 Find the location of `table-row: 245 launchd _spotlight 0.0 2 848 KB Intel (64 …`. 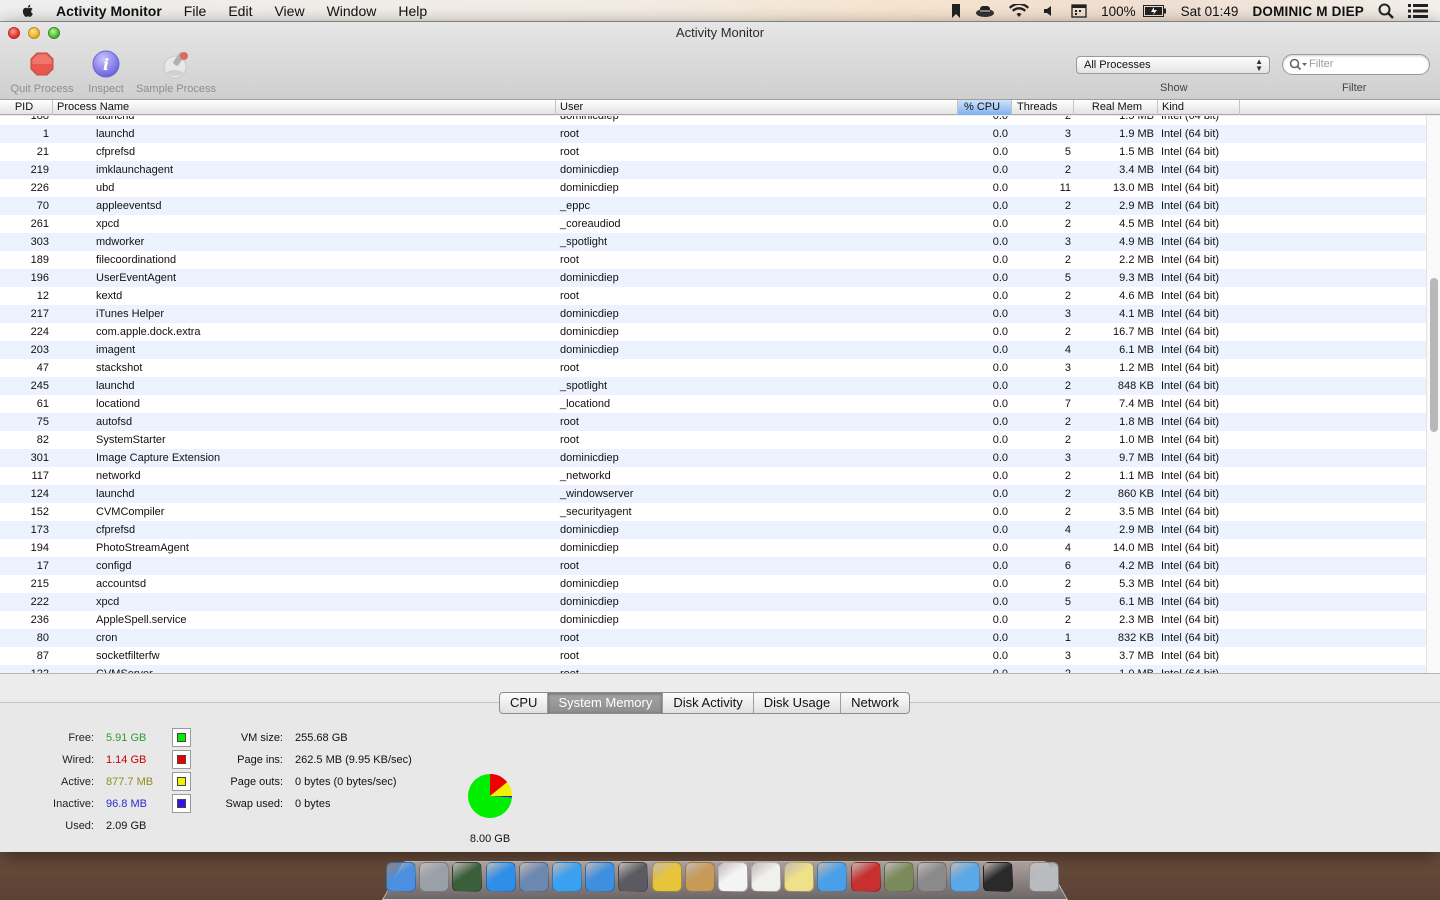

table-row: 245 launchd _spotlight 0.0 2 848 KB Intel (64 … is located at coordinates (713, 386).